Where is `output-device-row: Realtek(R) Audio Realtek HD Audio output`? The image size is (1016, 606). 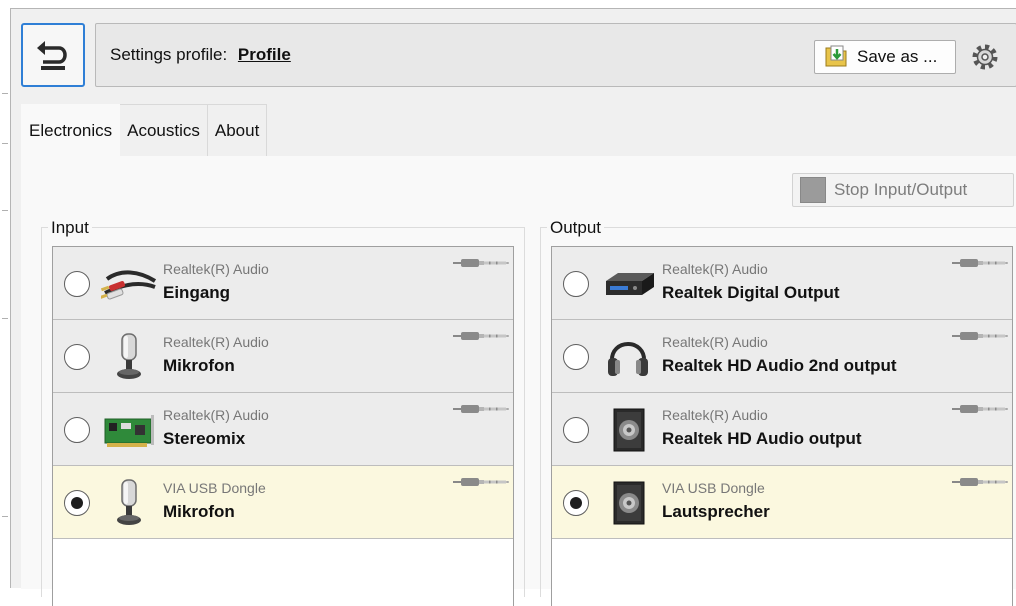 output-device-row: Realtek(R) Audio Realtek HD Audio output is located at coordinates (782, 429).